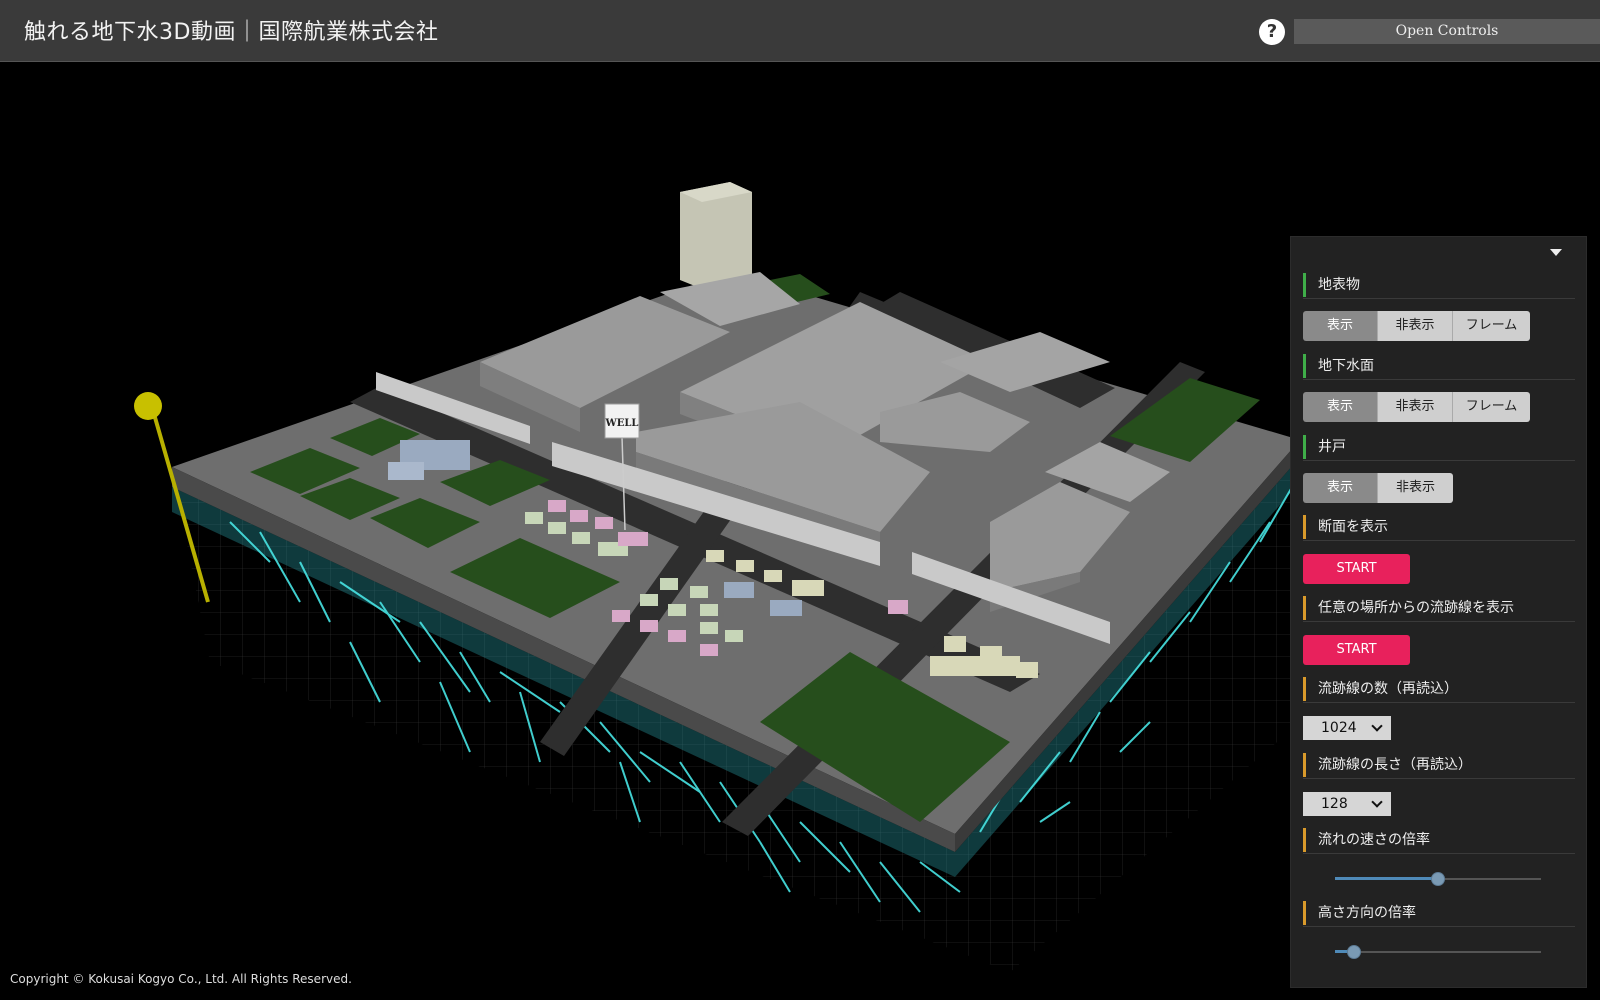 This screenshot has height=1000, width=1600. Describe the element at coordinates (1556, 252) in the screenshot. I see `collapse-triangle-icon` at that location.